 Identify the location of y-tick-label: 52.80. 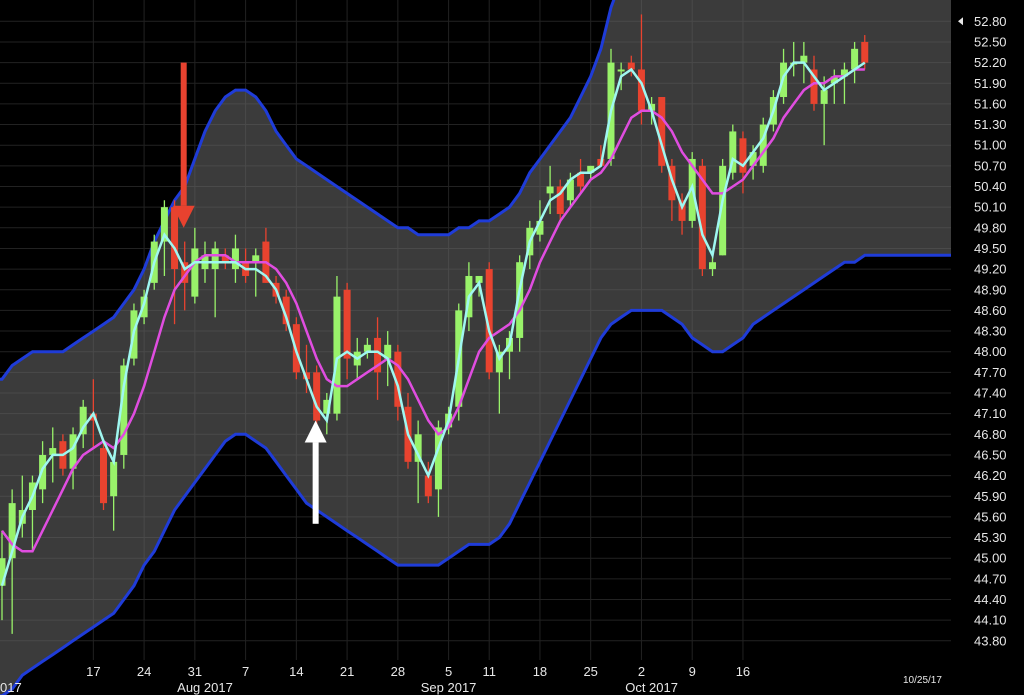
(990, 21).